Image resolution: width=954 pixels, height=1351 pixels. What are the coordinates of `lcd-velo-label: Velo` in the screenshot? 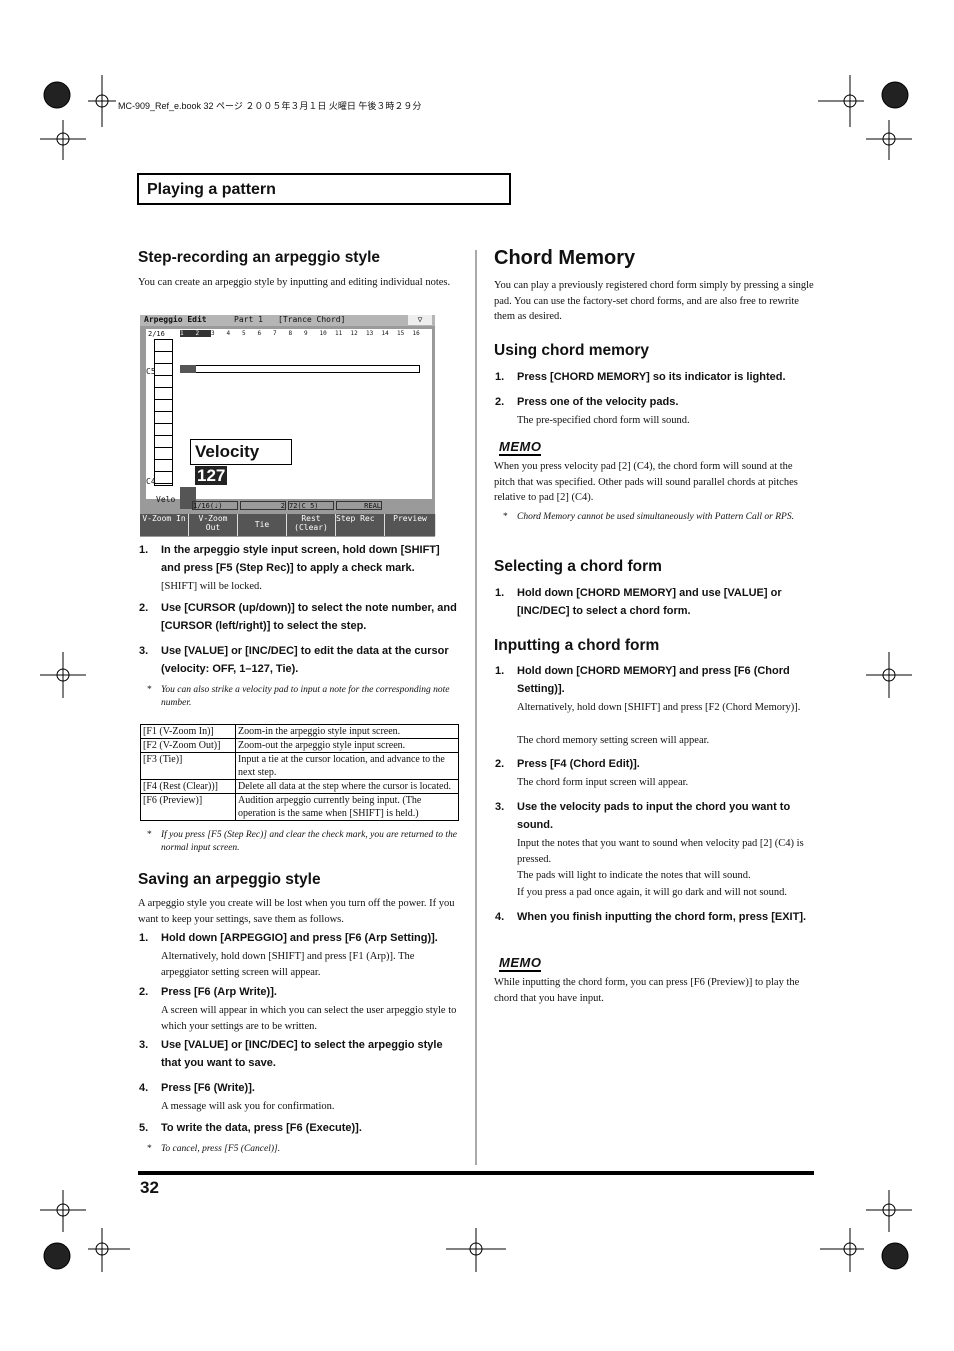 It's located at (166, 499).